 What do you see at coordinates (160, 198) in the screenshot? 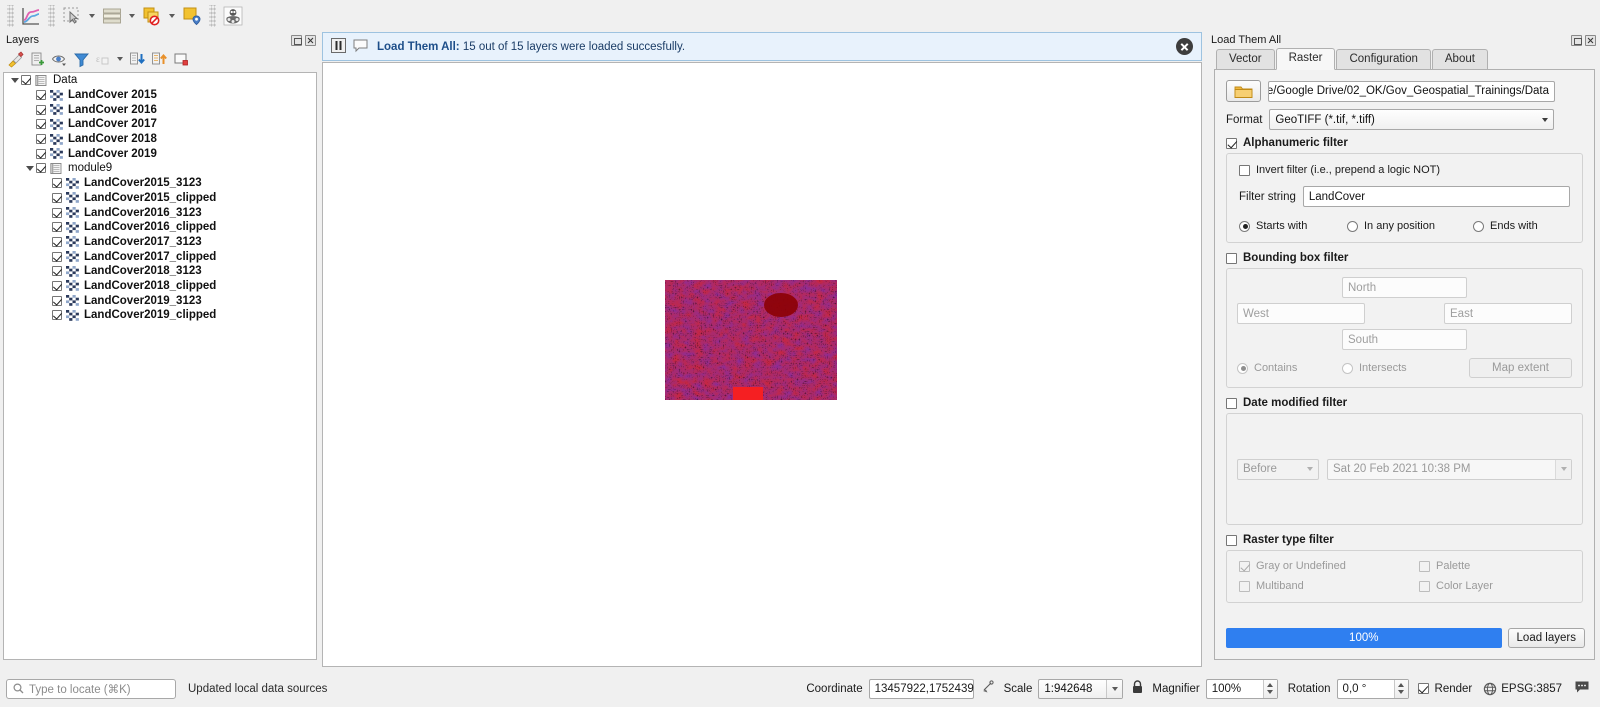
I see `layer-row: LandCover2015_clipped` at bounding box center [160, 198].